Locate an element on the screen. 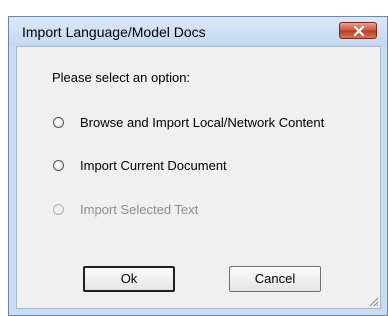  radio-browse-import is located at coordinates (58, 122).